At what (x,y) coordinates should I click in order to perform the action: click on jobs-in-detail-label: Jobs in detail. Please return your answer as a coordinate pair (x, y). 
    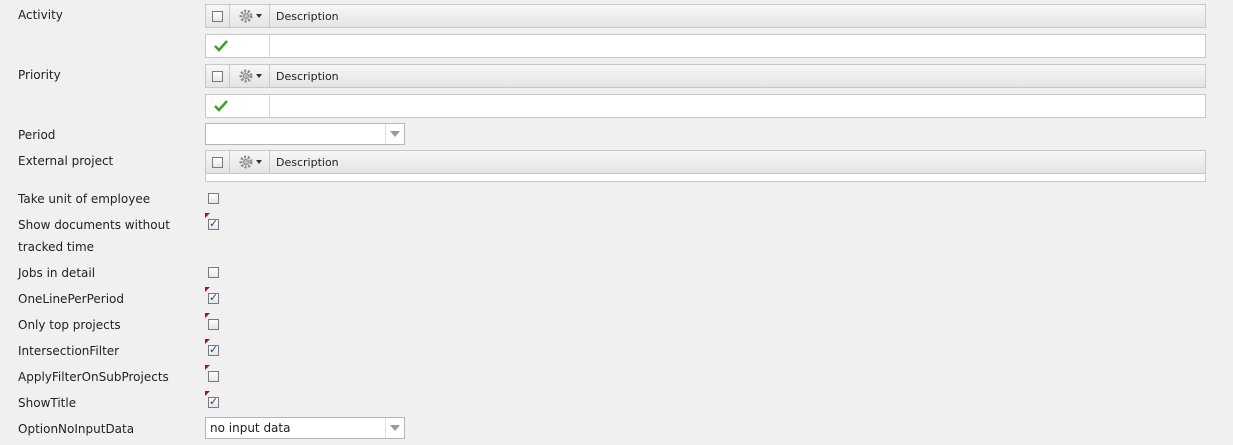
    Looking at the image, I should click on (57, 273).